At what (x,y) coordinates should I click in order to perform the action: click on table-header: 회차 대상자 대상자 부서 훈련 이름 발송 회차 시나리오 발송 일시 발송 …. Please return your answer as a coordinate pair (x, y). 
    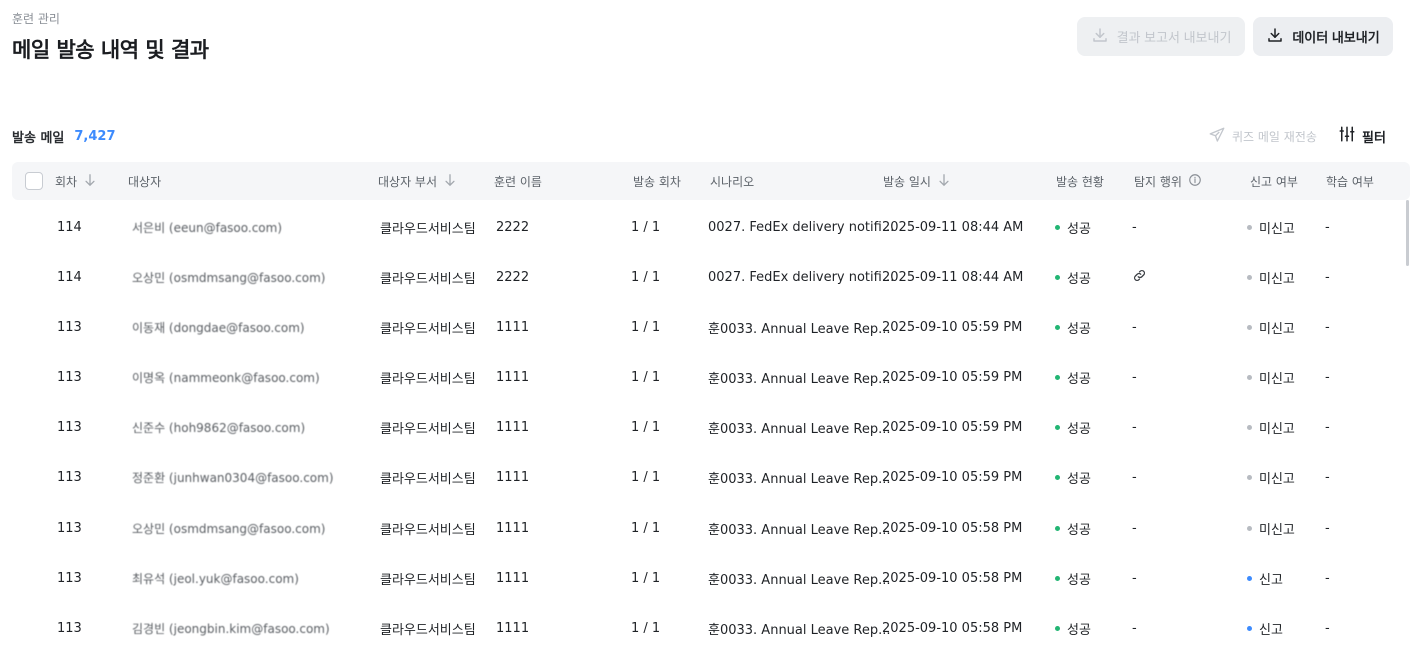
    Looking at the image, I should click on (711, 181).